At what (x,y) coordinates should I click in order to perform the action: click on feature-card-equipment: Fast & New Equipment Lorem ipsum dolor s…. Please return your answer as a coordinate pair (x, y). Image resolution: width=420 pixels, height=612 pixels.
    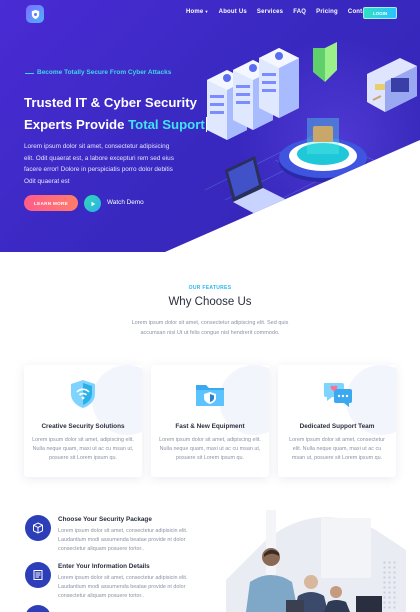
    Looking at the image, I should click on (210, 421).